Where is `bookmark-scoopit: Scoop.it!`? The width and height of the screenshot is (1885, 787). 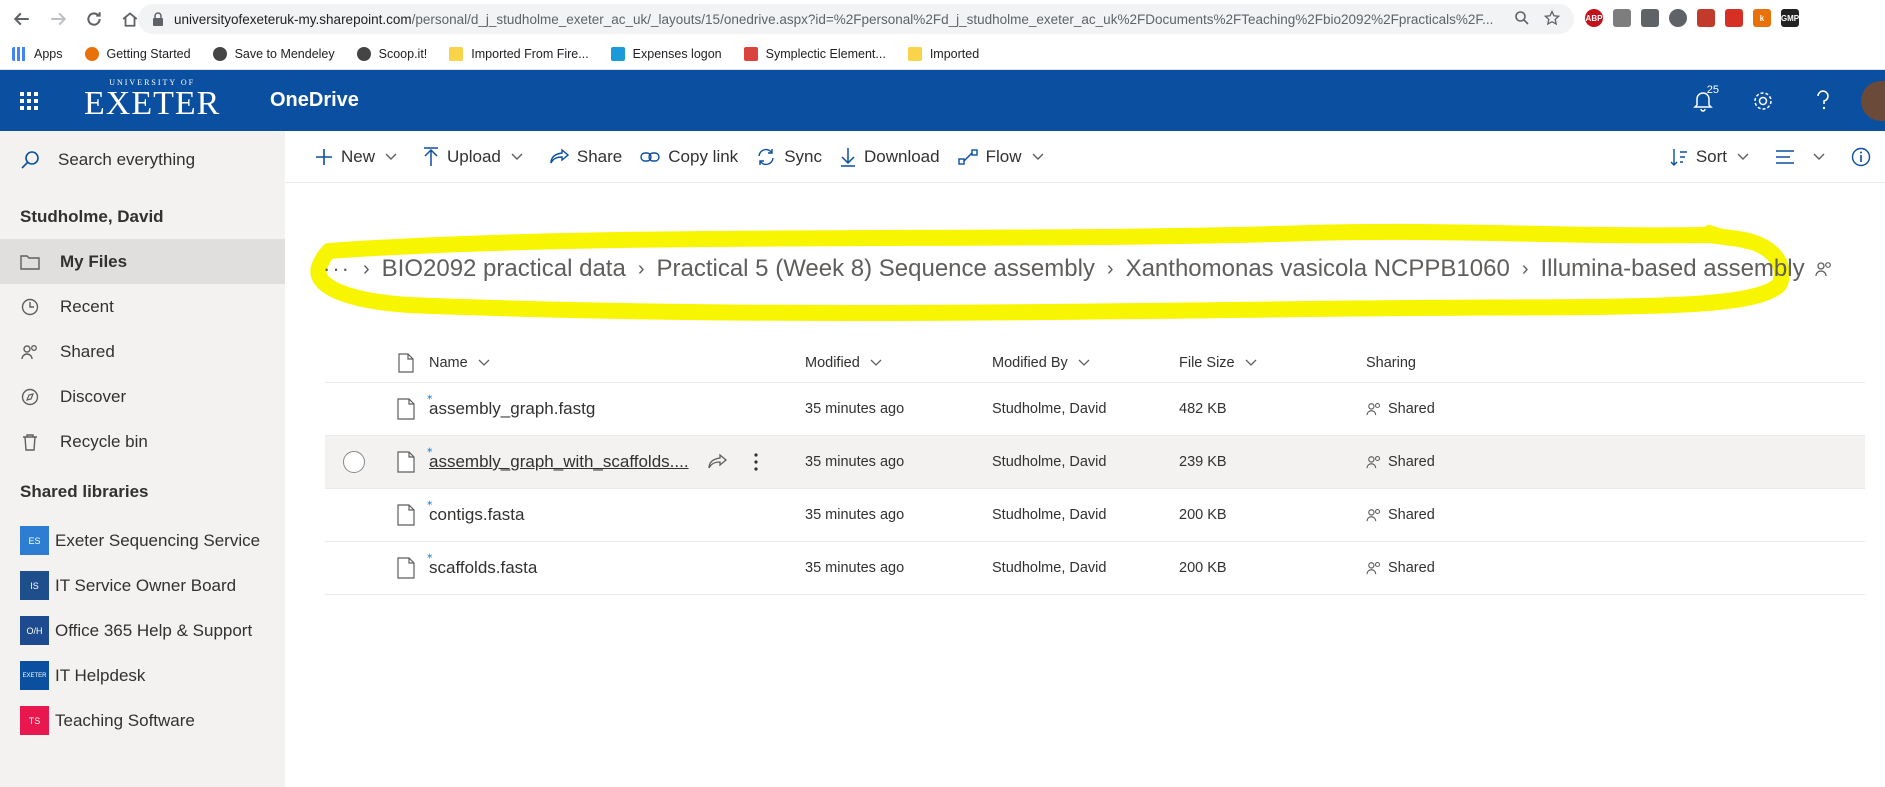
bookmark-scoopit: Scoop.it! is located at coordinates (391, 53).